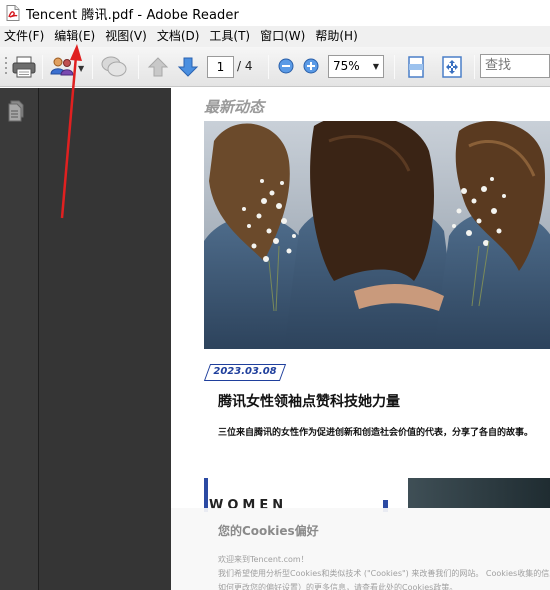 This screenshot has width=550, height=590. What do you see at coordinates (71, 131) in the screenshot?
I see `annotation-arrow-icon` at bounding box center [71, 131].